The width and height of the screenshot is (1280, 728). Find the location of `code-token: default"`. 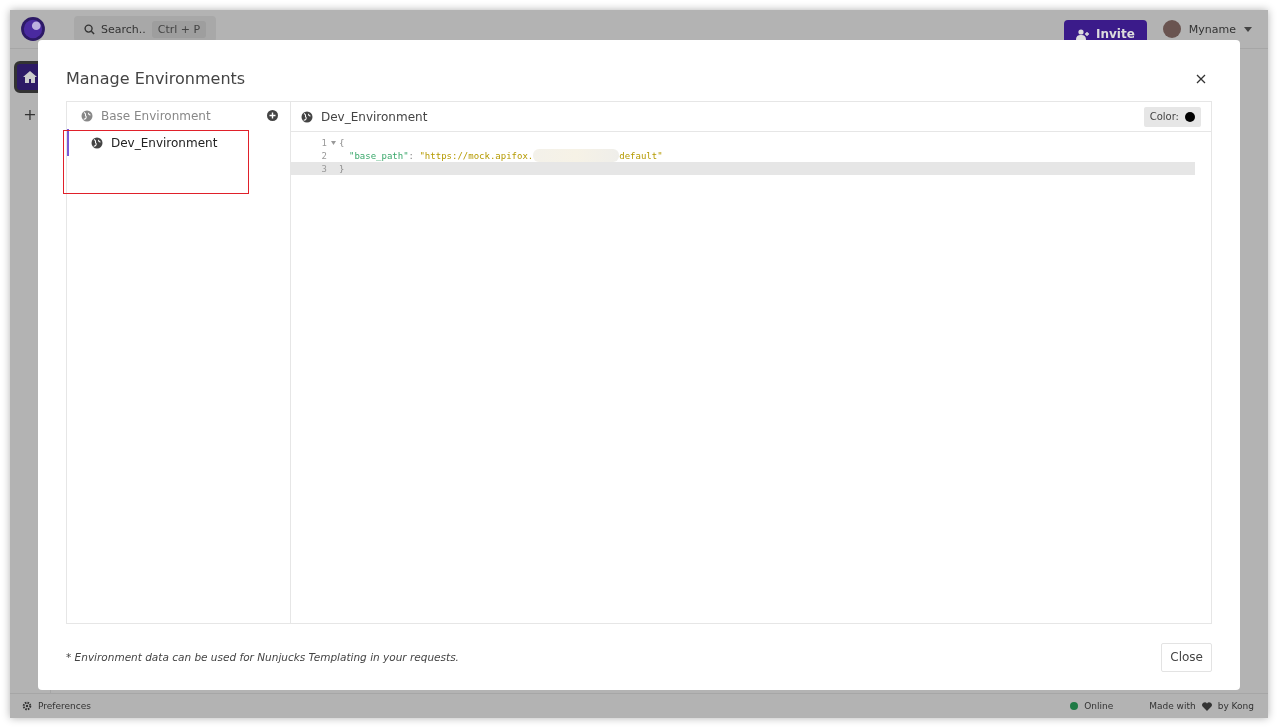

code-token: default" is located at coordinates (641, 155).